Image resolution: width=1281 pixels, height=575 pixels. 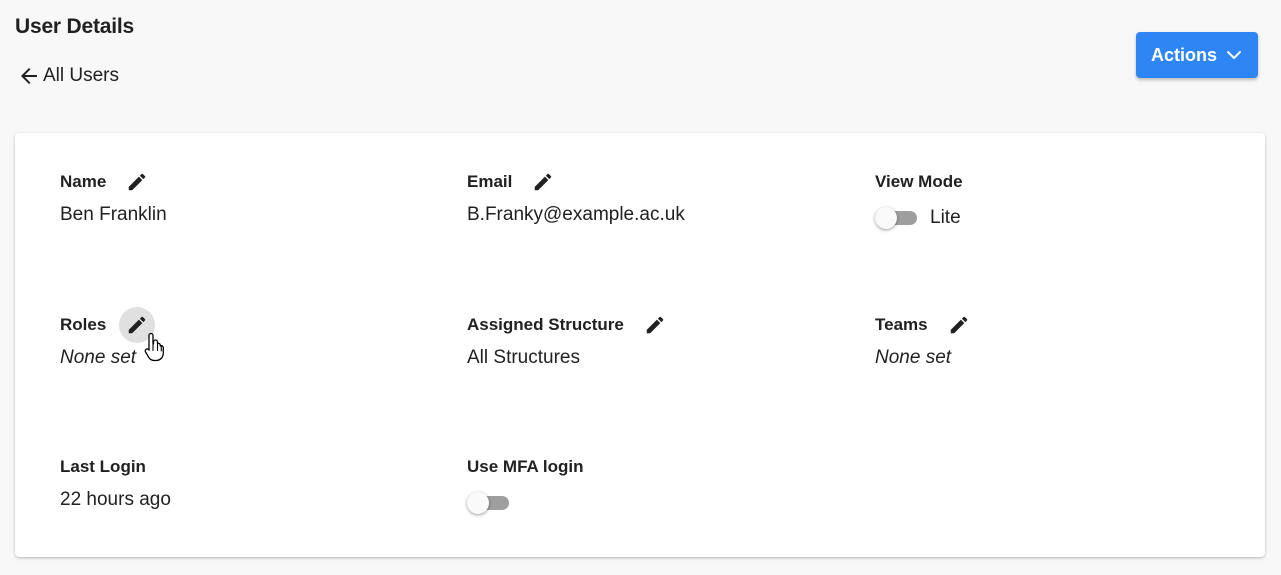 I want to click on last-login-value: 22 hours ago, so click(x=115, y=499).